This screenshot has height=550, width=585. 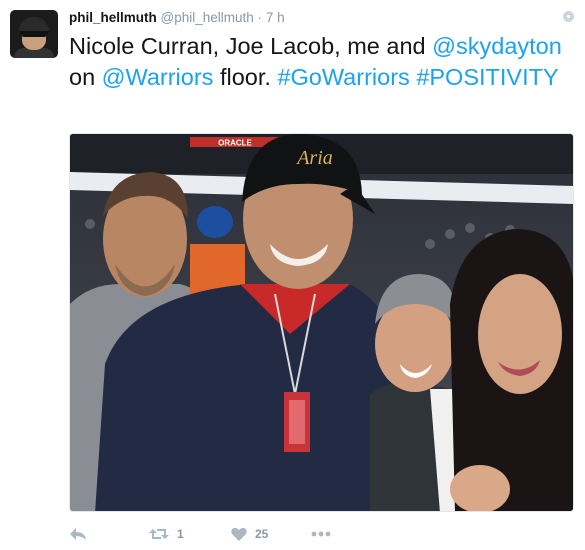 I want to click on tweet-link: #GoWarriors, so click(x=343, y=77).